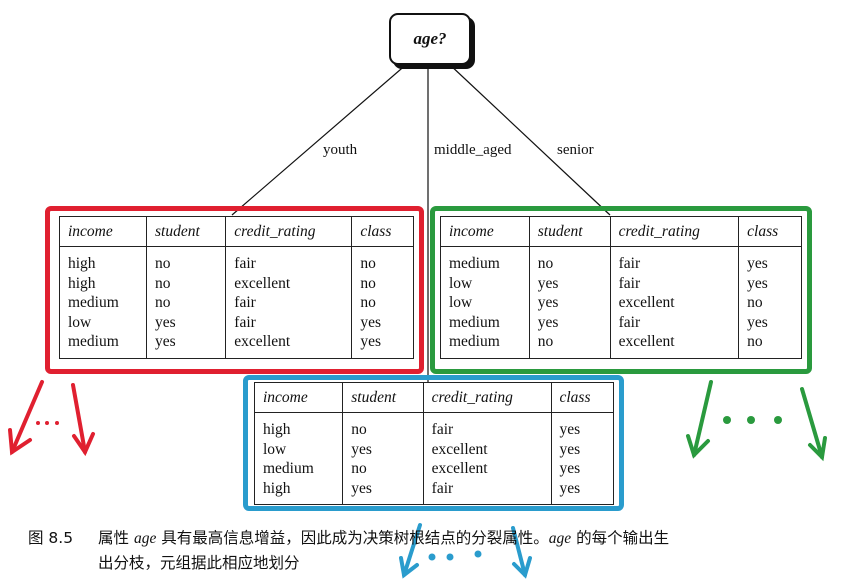 This screenshot has width=865, height=587. What do you see at coordinates (575, 150) in the screenshot?
I see `branch-label-senior: senior` at bounding box center [575, 150].